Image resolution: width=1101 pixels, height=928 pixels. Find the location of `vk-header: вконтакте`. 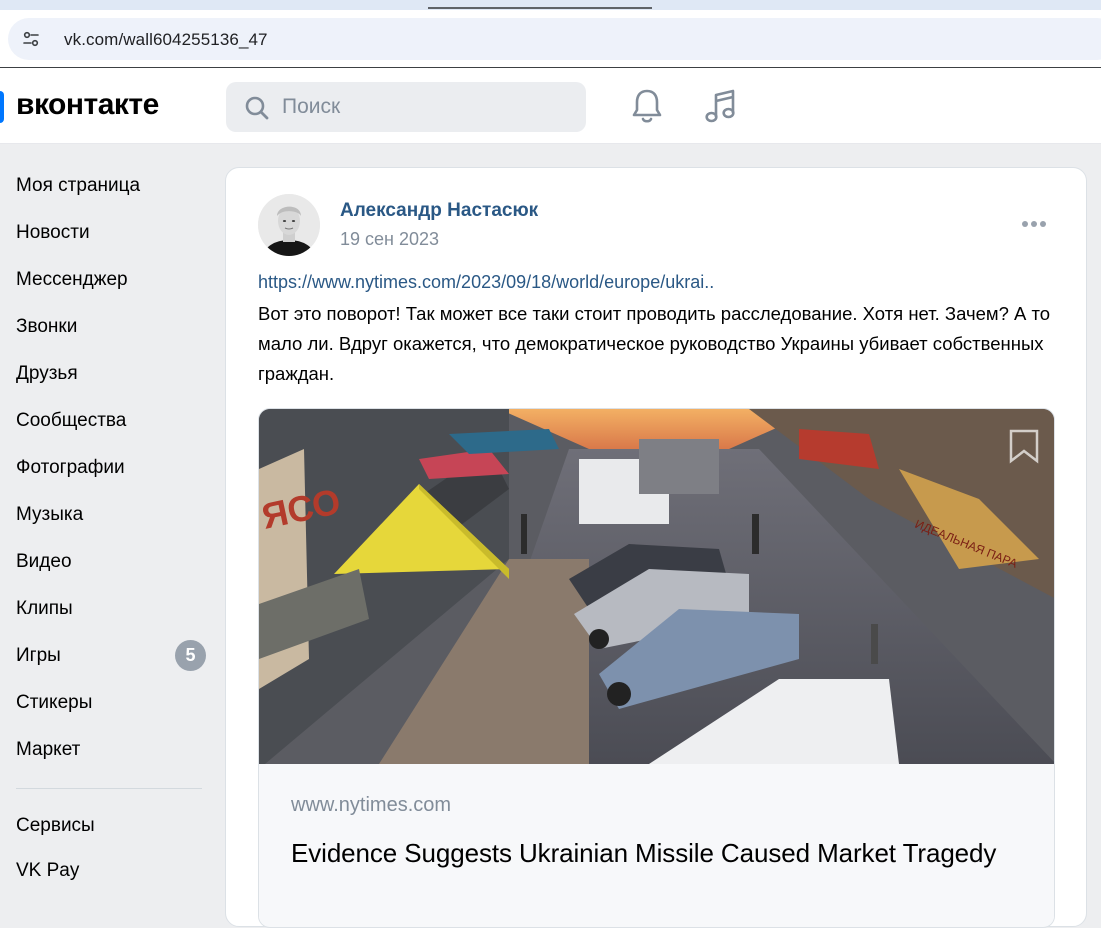

vk-header: вконтакте is located at coordinates (550, 106).